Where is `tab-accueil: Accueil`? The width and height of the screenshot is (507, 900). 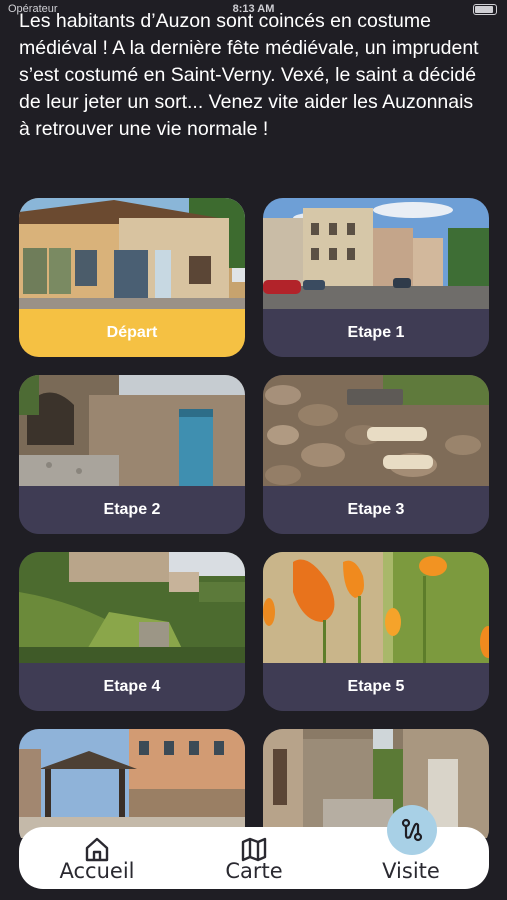 tab-accueil: Accueil is located at coordinates (97, 858).